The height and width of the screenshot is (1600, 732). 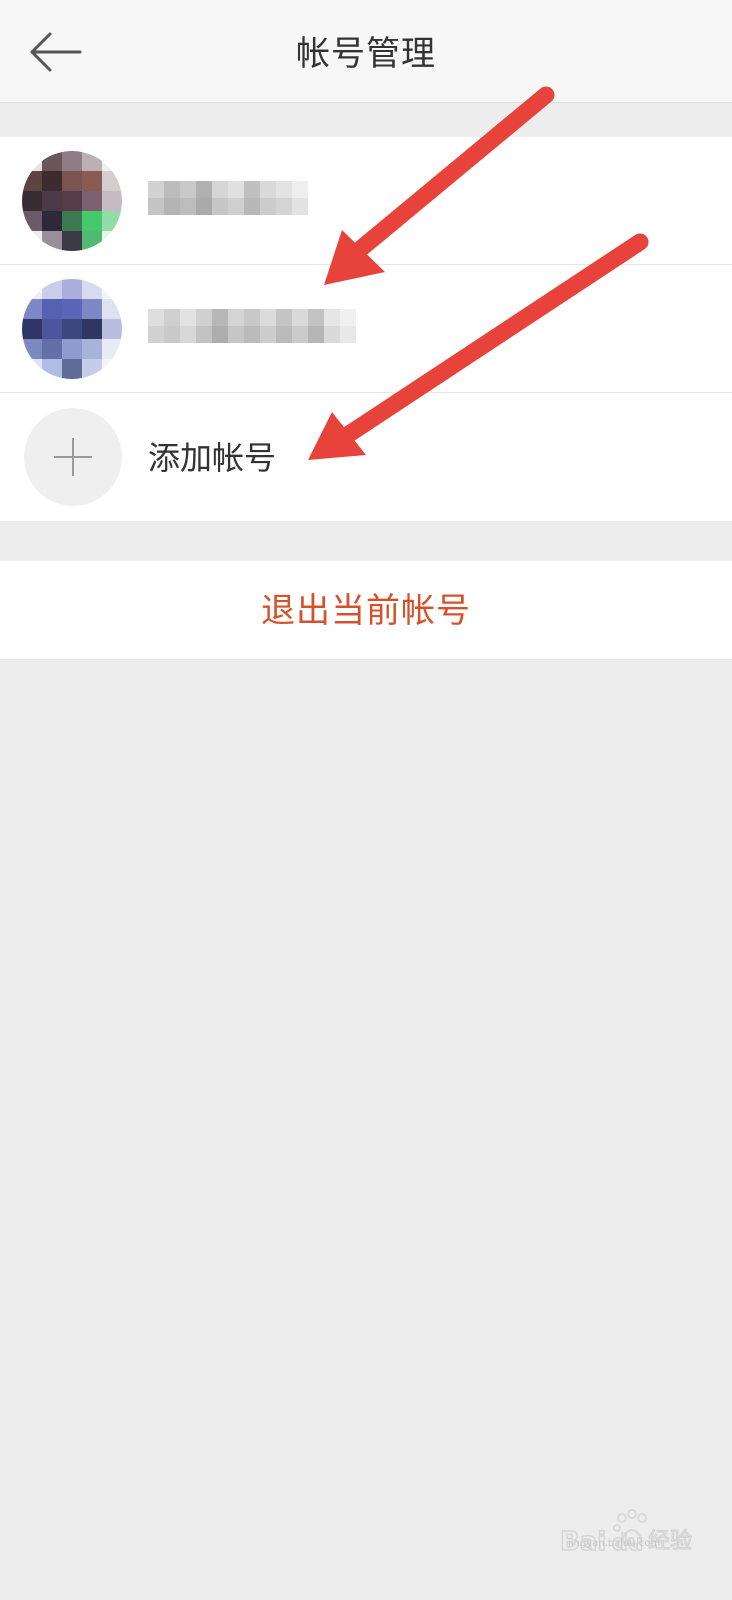 I want to click on logout-button: 退出当前帐号, so click(x=366, y=610).